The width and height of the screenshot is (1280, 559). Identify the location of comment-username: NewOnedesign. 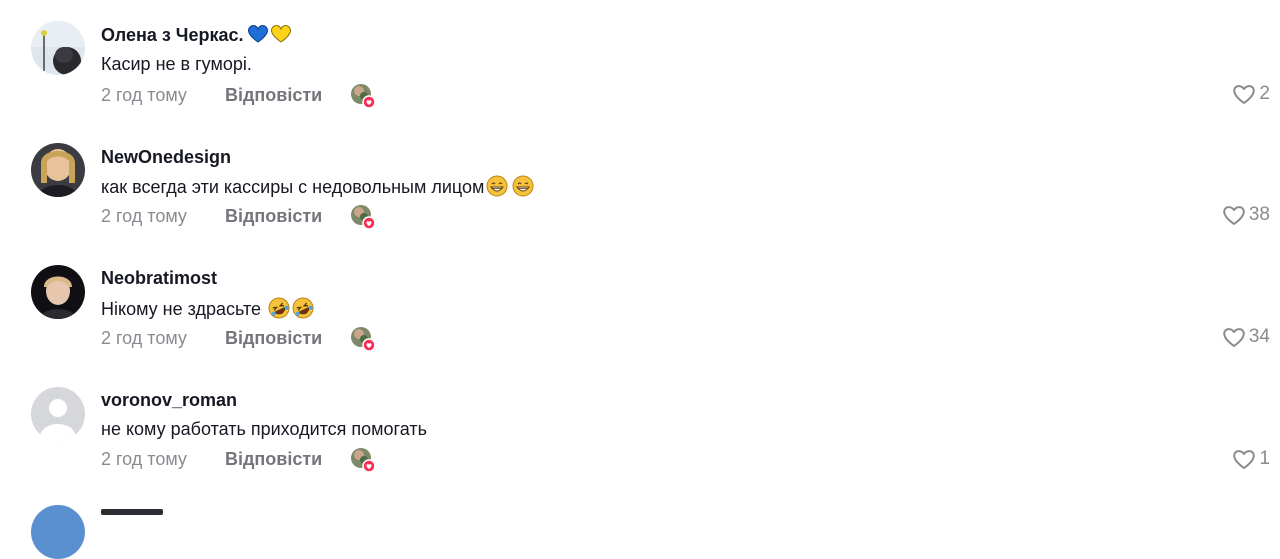
(166, 157).